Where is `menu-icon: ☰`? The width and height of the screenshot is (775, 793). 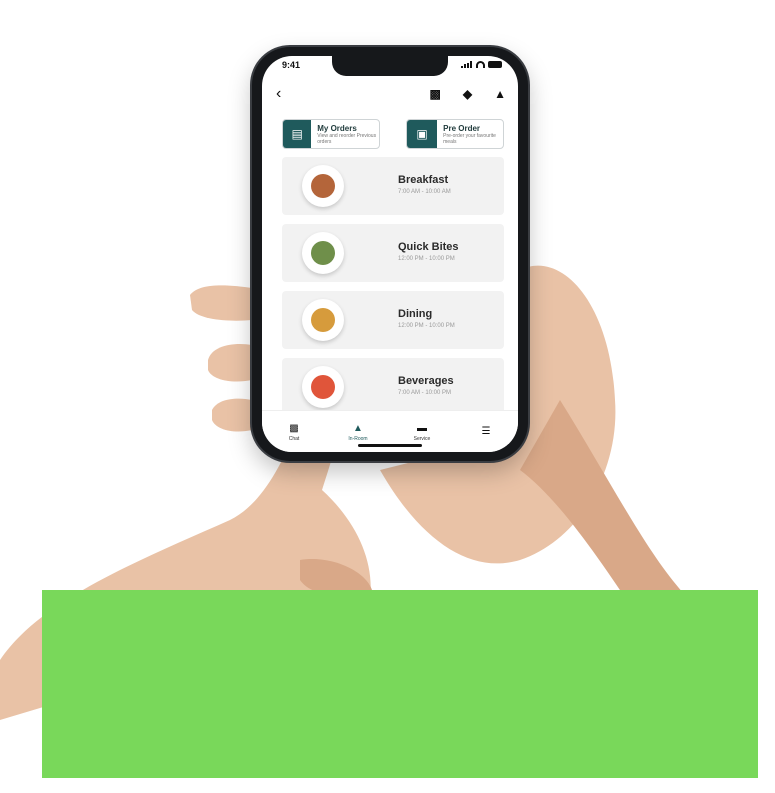 menu-icon: ☰ is located at coordinates (486, 431).